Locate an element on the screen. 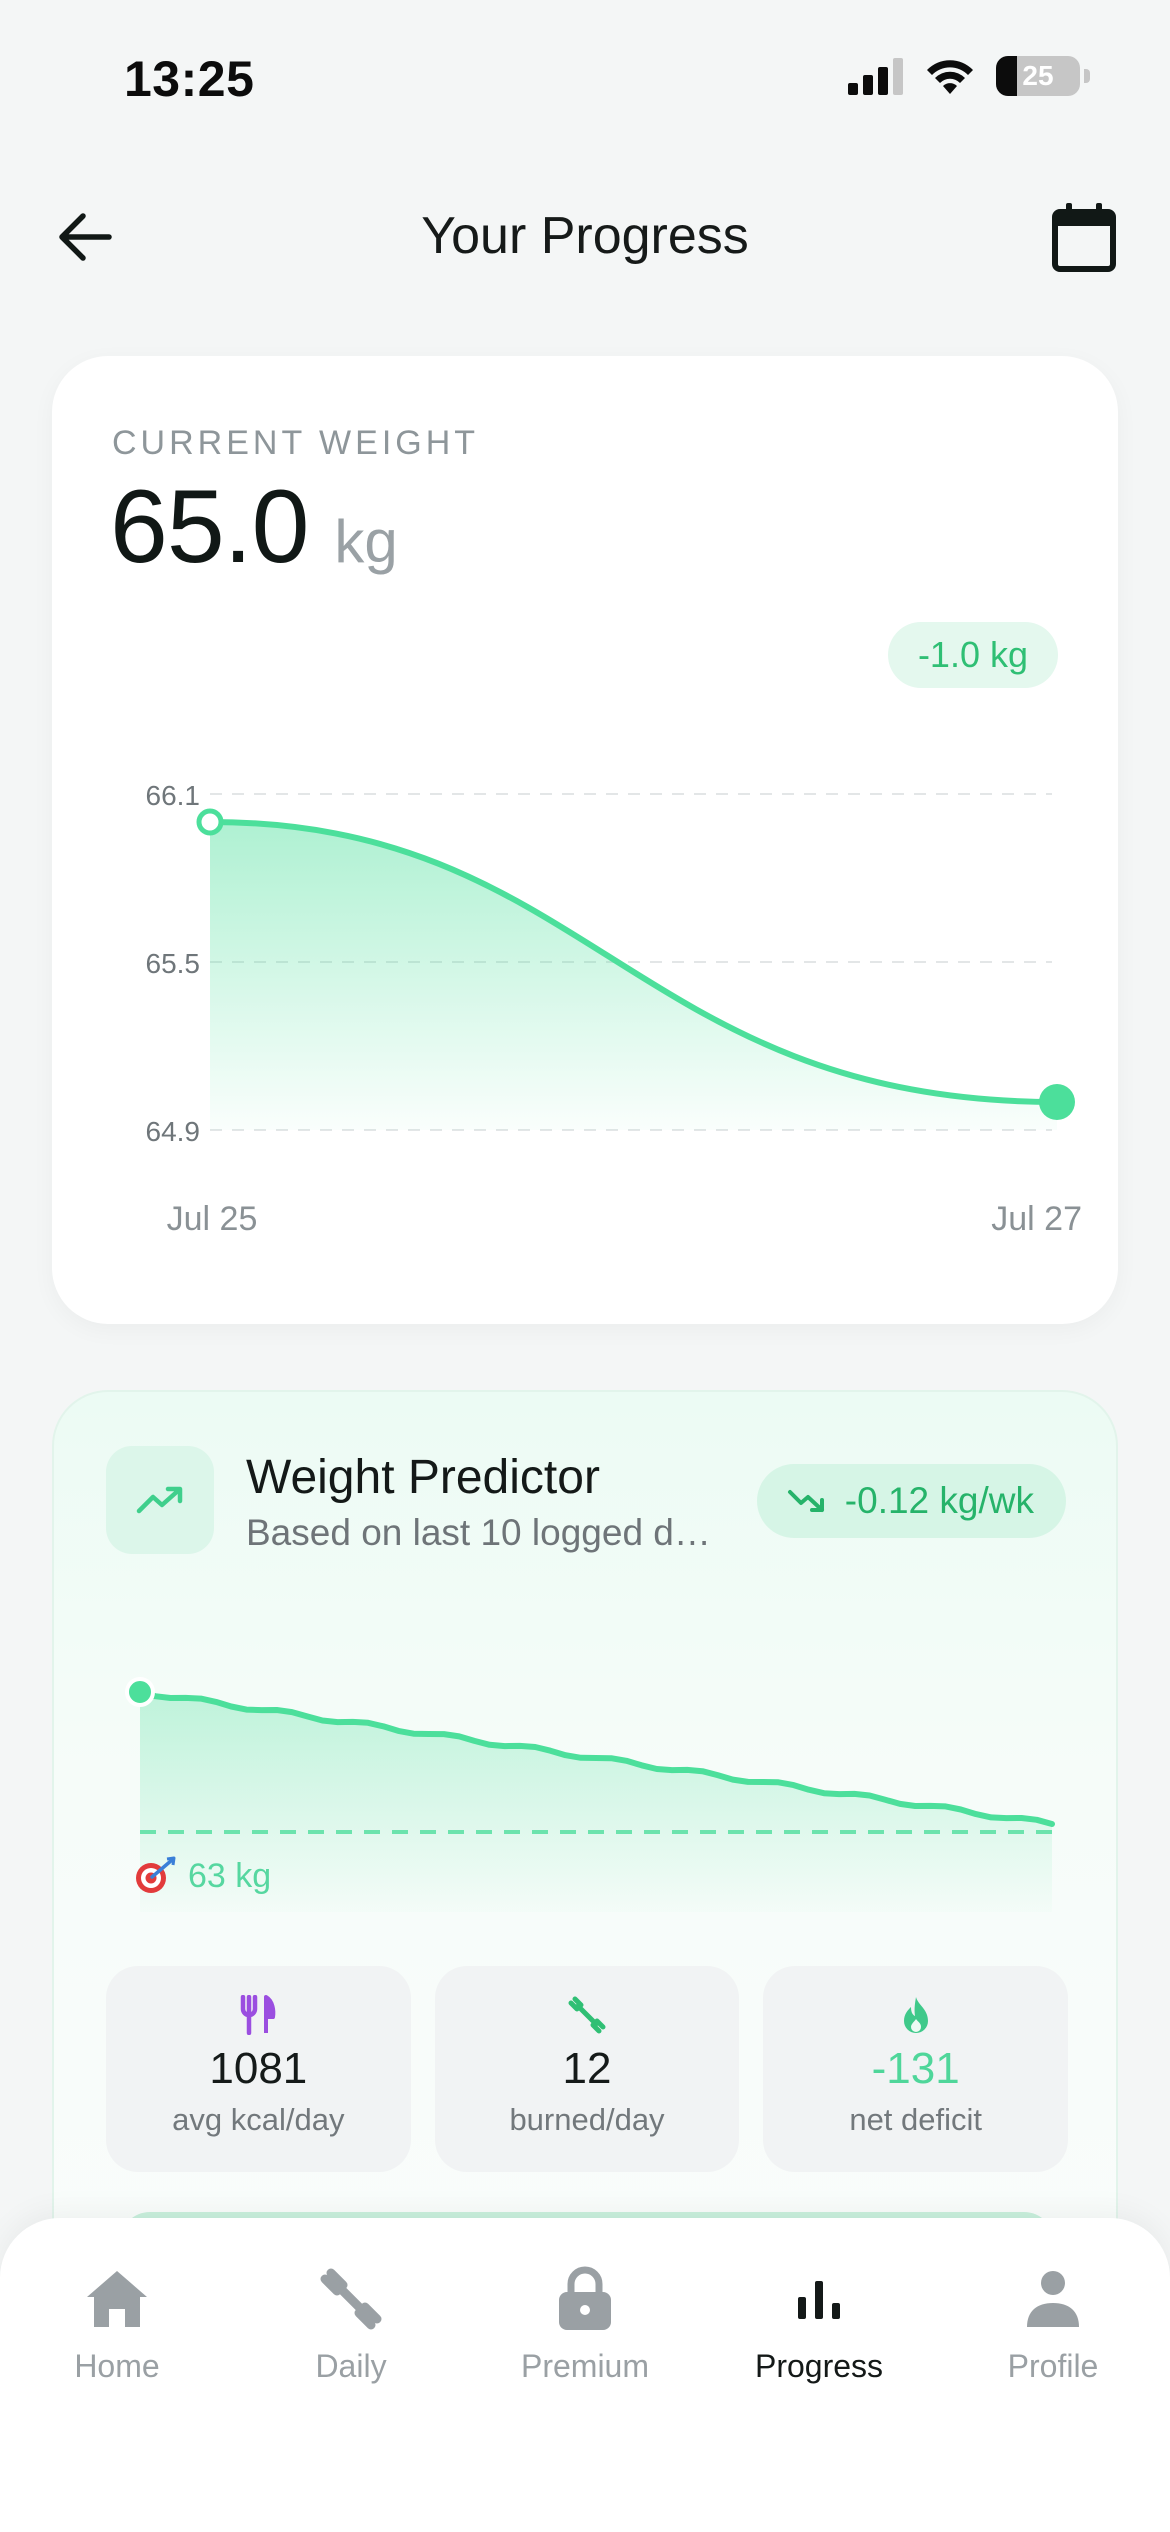 This screenshot has width=1170, height=2532. weight-chart: 66.1 65.5 64.9 Jul 25 Jul 27 is located at coordinates (614, 1009).